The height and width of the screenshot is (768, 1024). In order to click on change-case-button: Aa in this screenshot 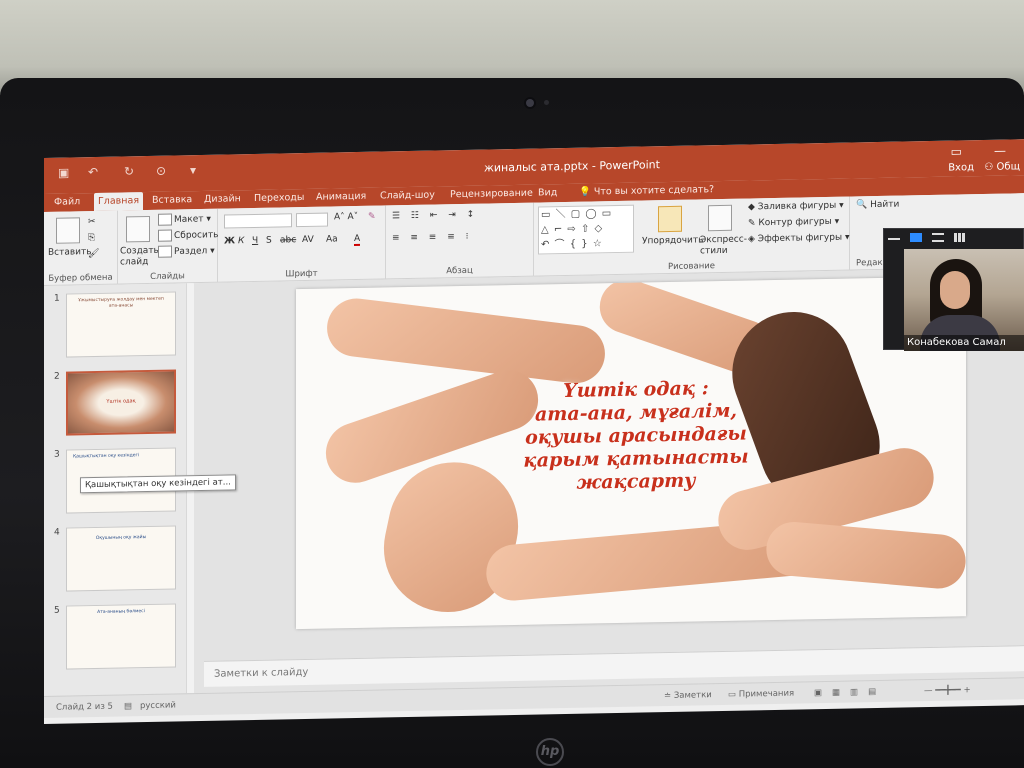, I will do `click(332, 239)`.